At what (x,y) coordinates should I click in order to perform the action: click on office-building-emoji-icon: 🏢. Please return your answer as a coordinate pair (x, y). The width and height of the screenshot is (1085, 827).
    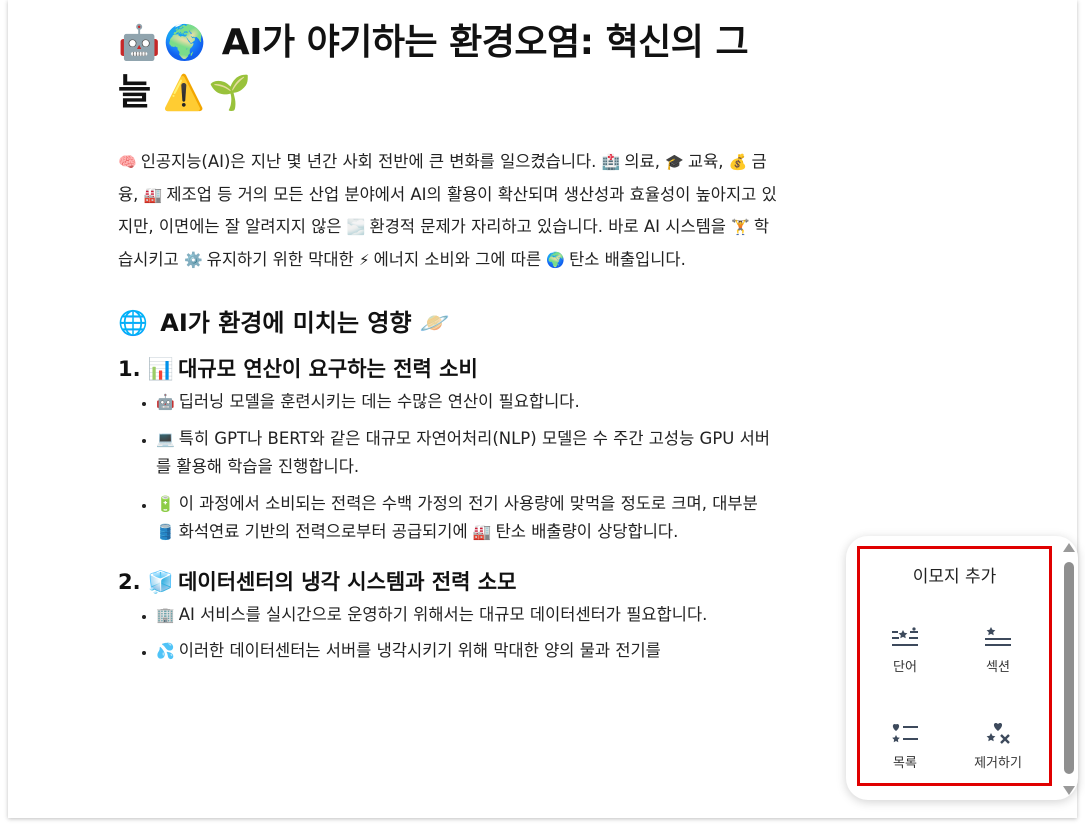
    Looking at the image, I should click on (165, 614).